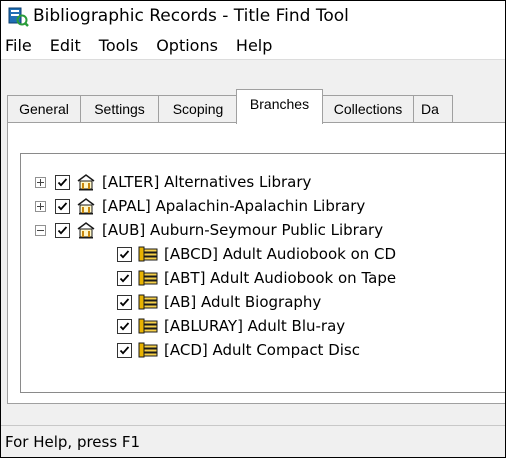 The height and width of the screenshot is (458, 506). I want to click on node-label: [ACD] Adult Compact Disc, so click(262, 350).